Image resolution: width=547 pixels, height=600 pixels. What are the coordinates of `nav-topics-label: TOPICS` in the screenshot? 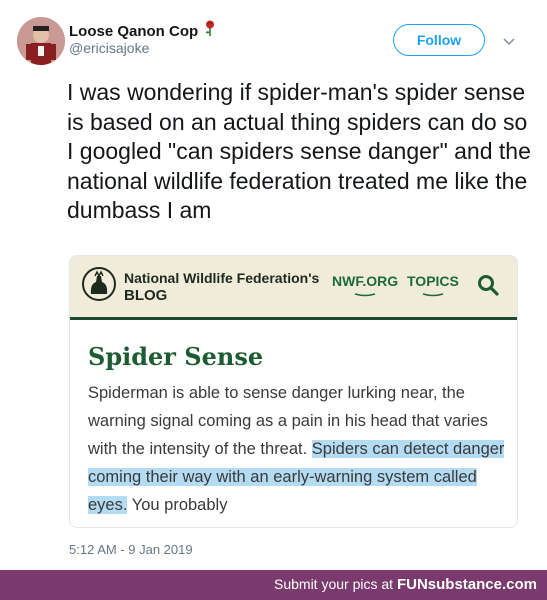 It's located at (433, 281).